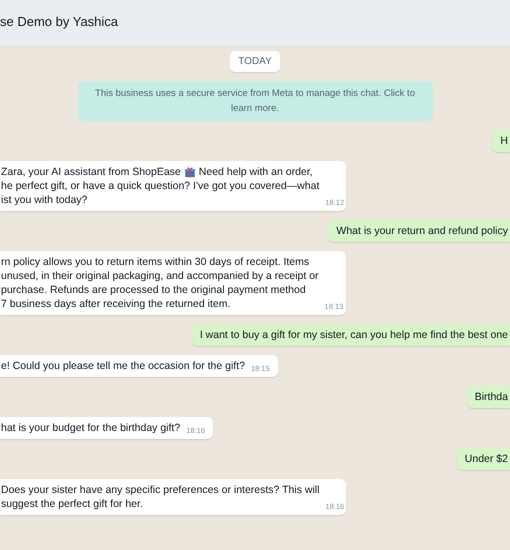 This screenshot has height=550, width=510. I want to click on message-line: rn policy allows you to return items within 30 days of receipt. Items, so click(155, 262).